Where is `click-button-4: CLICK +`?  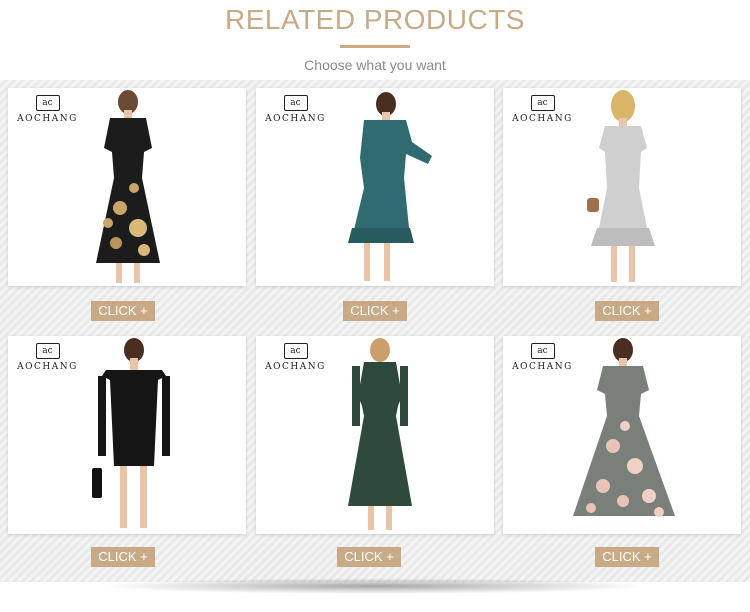 click-button-4: CLICK + is located at coordinates (123, 557).